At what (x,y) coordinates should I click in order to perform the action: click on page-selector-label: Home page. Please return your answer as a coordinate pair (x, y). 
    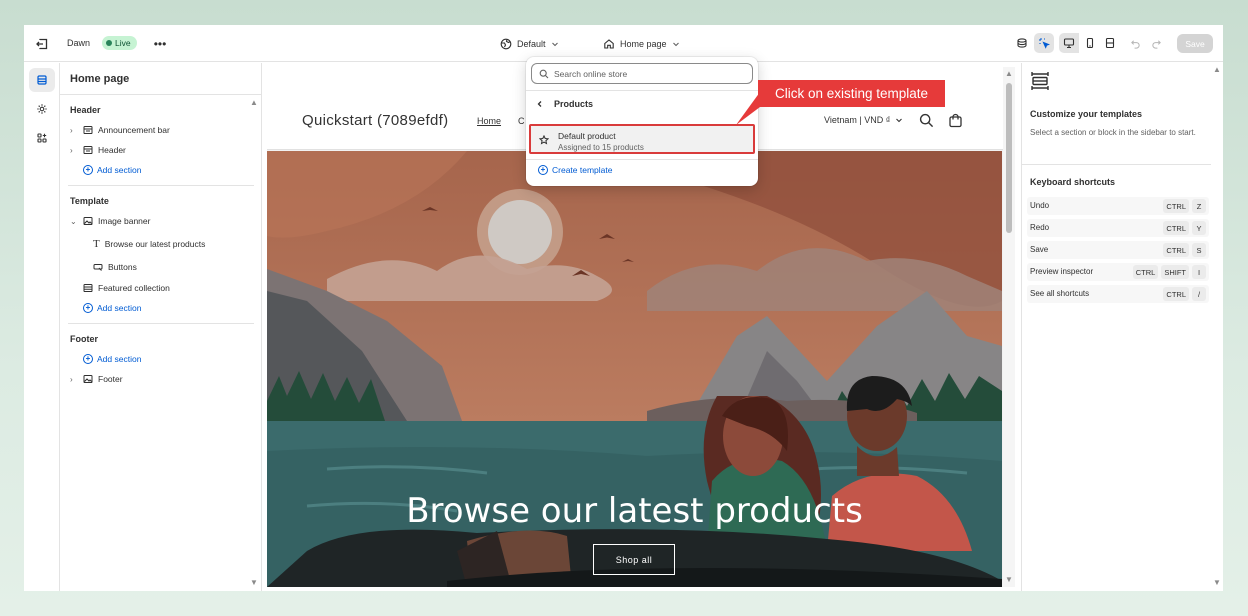
    Looking at the image, I should click on (643, 44).